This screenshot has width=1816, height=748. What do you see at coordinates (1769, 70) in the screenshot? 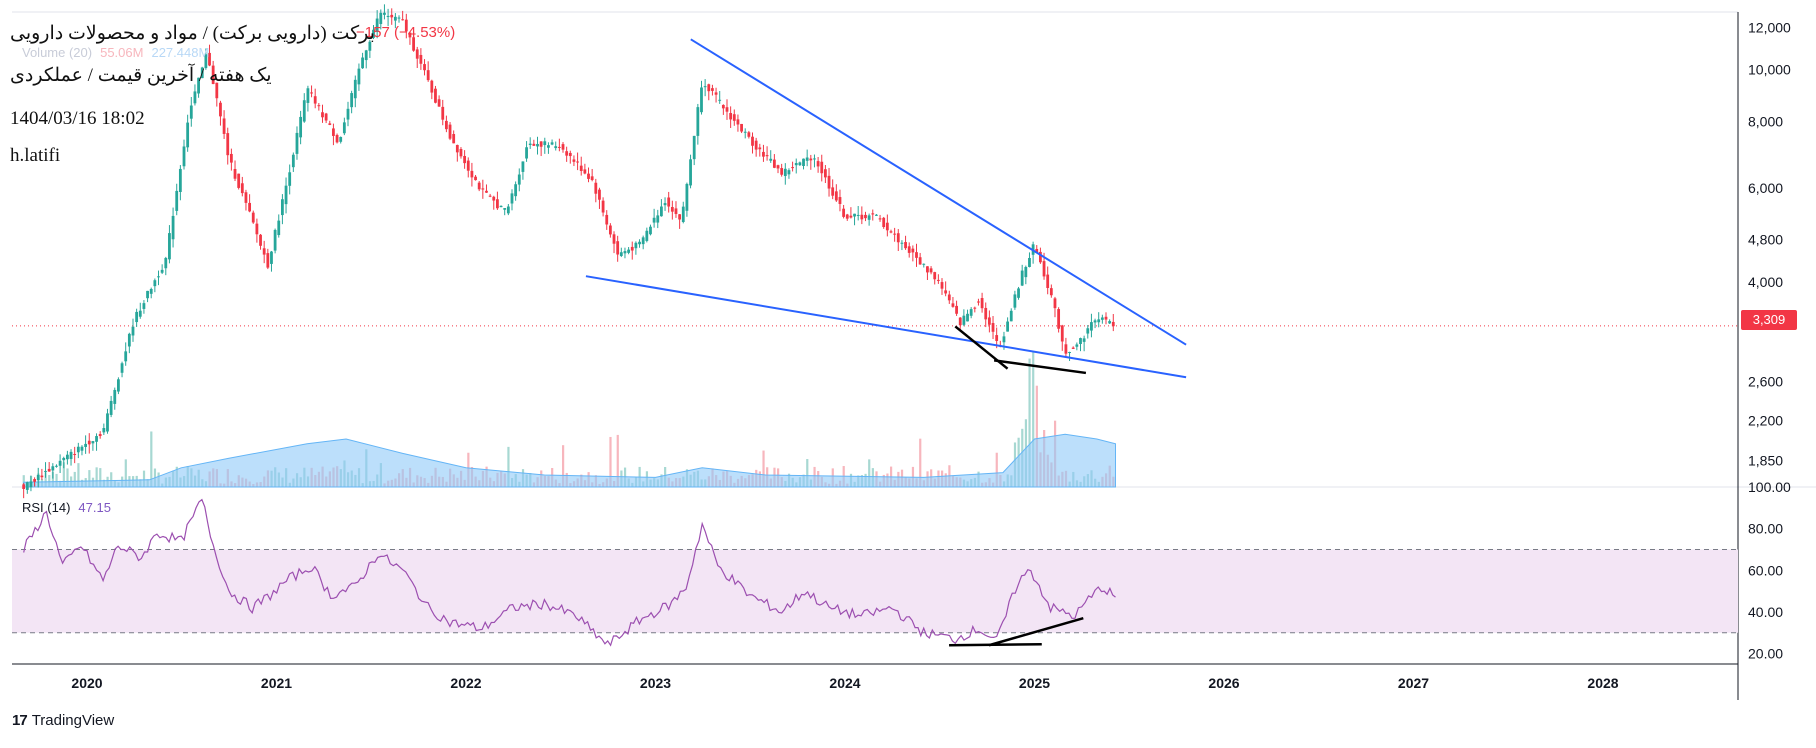
I see `y-tick-label: 10,000` at bounding box center [1769, 70].